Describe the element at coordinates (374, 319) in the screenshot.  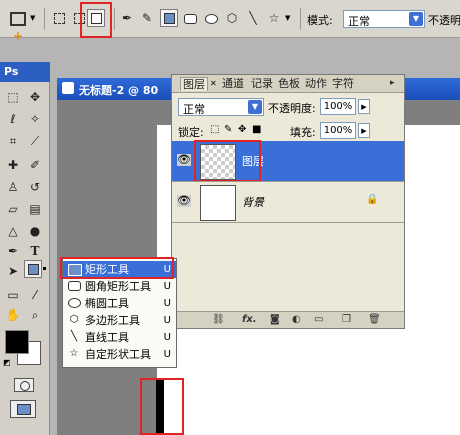
I see `trash-icon: 🗑` at that location.